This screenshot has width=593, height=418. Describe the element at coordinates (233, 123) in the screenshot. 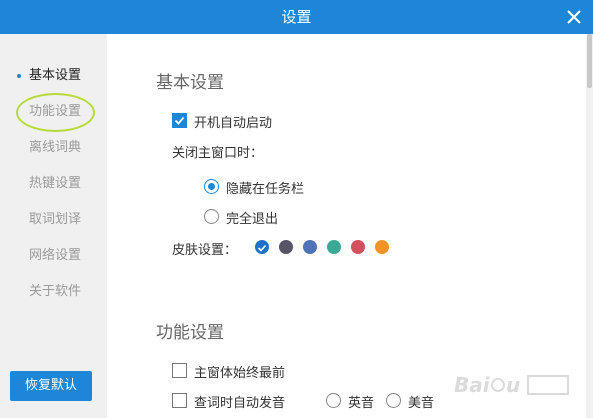

I see `autostart-label: 开机自动启动` at that location.